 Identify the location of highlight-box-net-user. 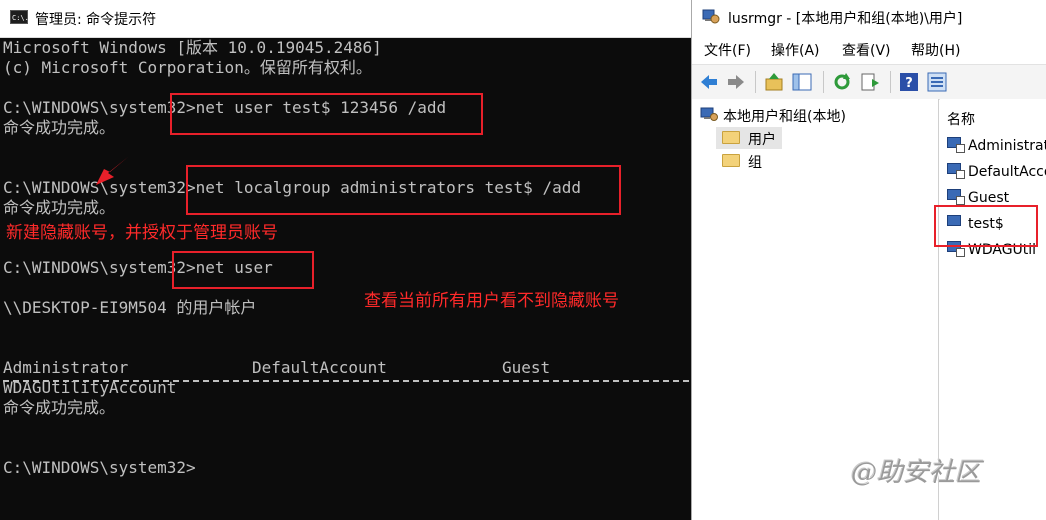
(243, 270).